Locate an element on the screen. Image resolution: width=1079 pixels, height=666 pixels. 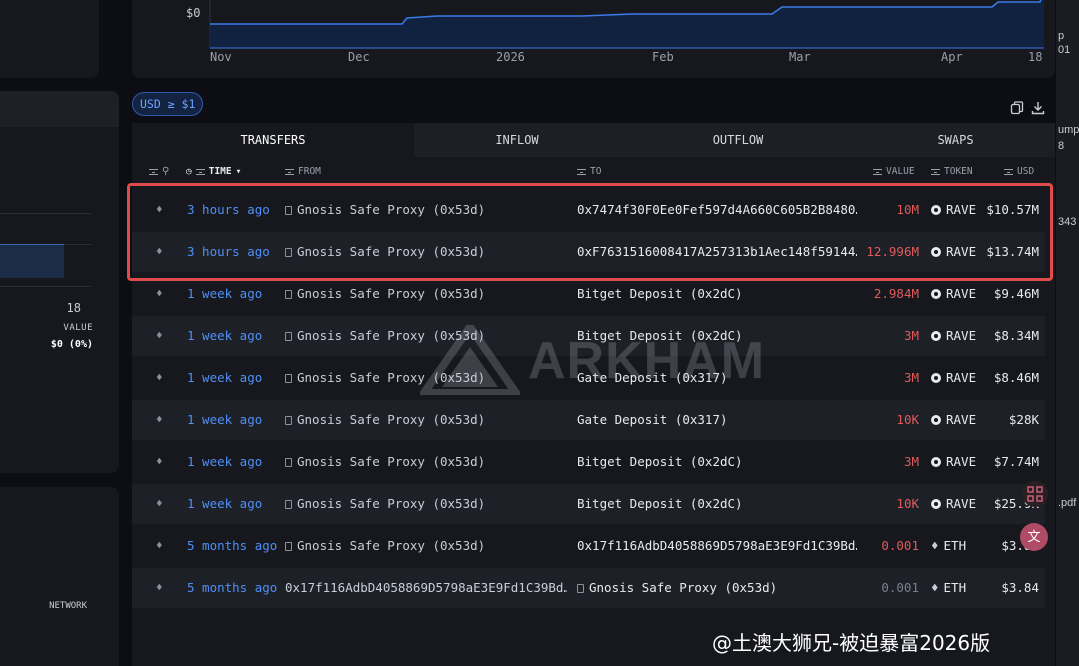
left-chart-bar is located at coordinates (32, 261).